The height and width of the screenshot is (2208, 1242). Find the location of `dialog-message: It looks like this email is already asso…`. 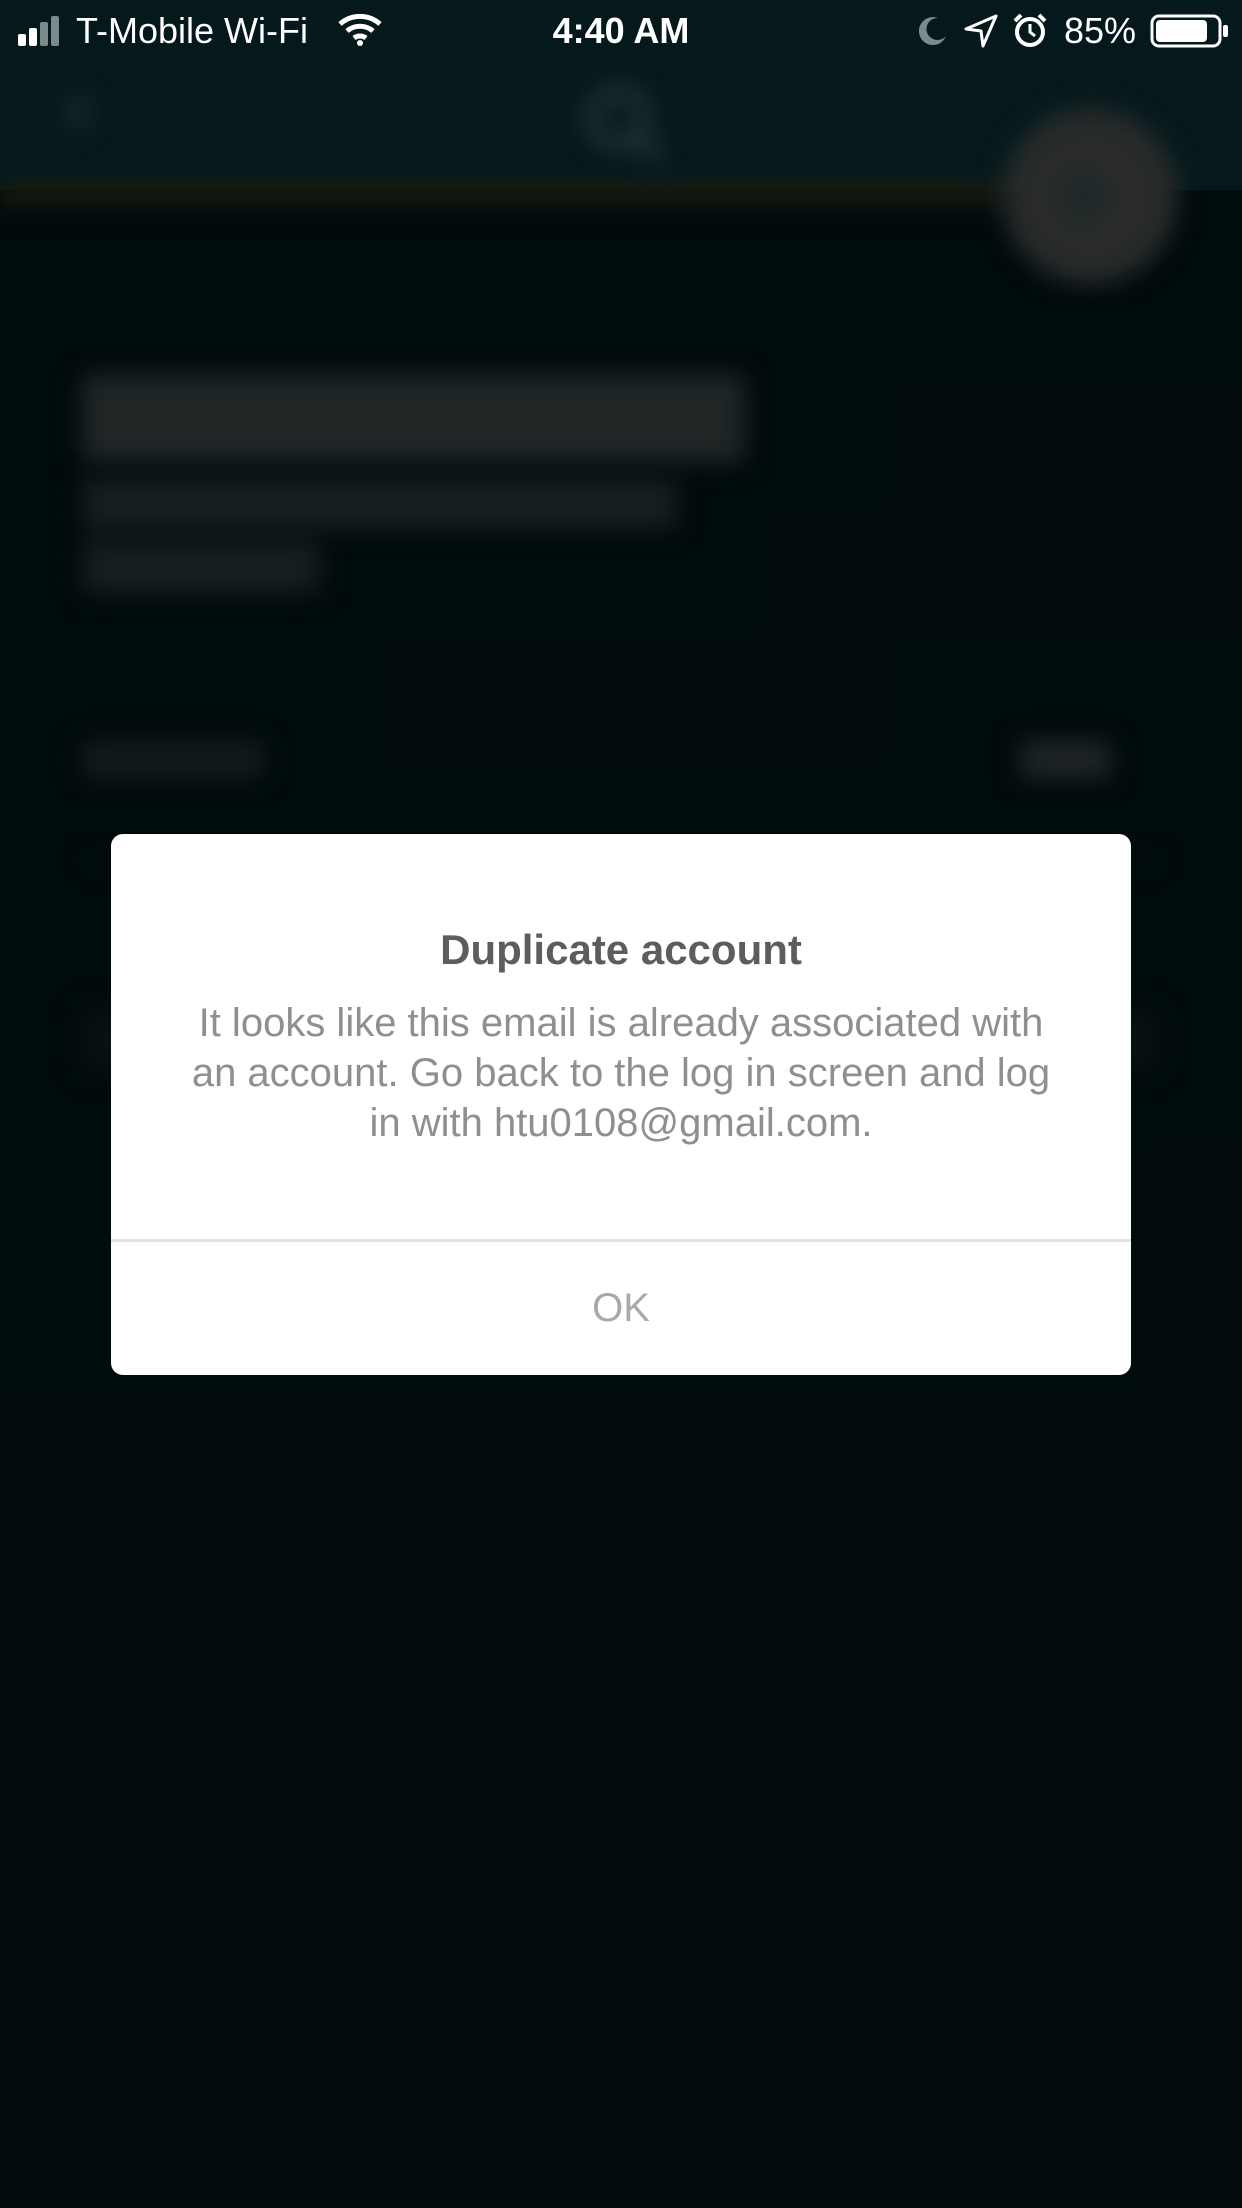

dialog-message: It looks like this email is already asso… is located at coordinates (621, 1073).